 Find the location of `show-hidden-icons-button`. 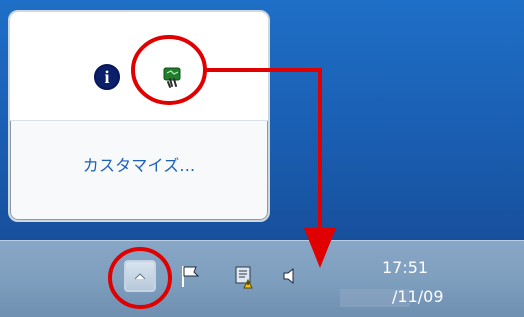

show-hidden-icons-button is located at coordinates (140, 276).